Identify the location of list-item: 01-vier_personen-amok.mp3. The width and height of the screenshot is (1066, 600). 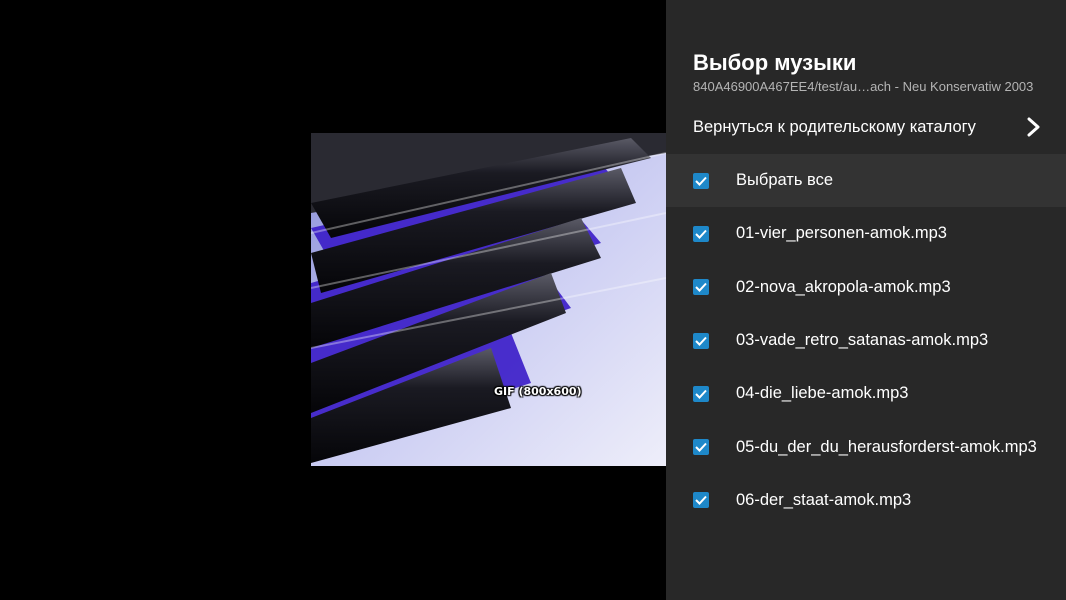
(866, 233).